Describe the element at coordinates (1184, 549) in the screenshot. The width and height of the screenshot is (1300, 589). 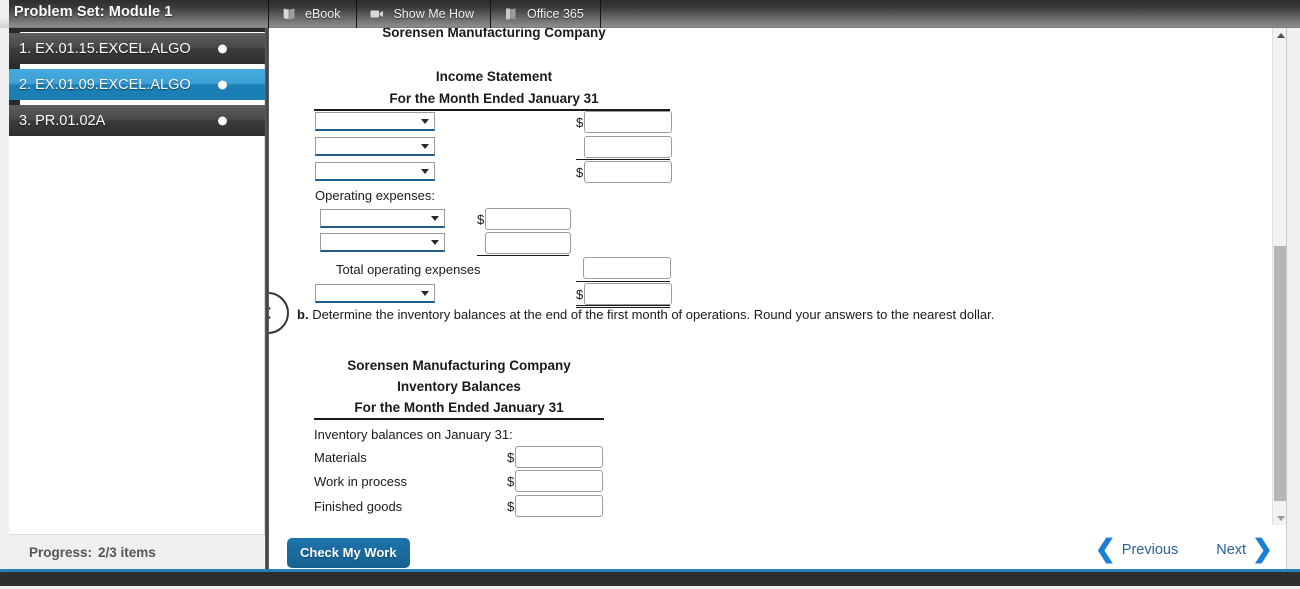
I see `pagination-controls: ❮ Previous Next ❯` at that location.